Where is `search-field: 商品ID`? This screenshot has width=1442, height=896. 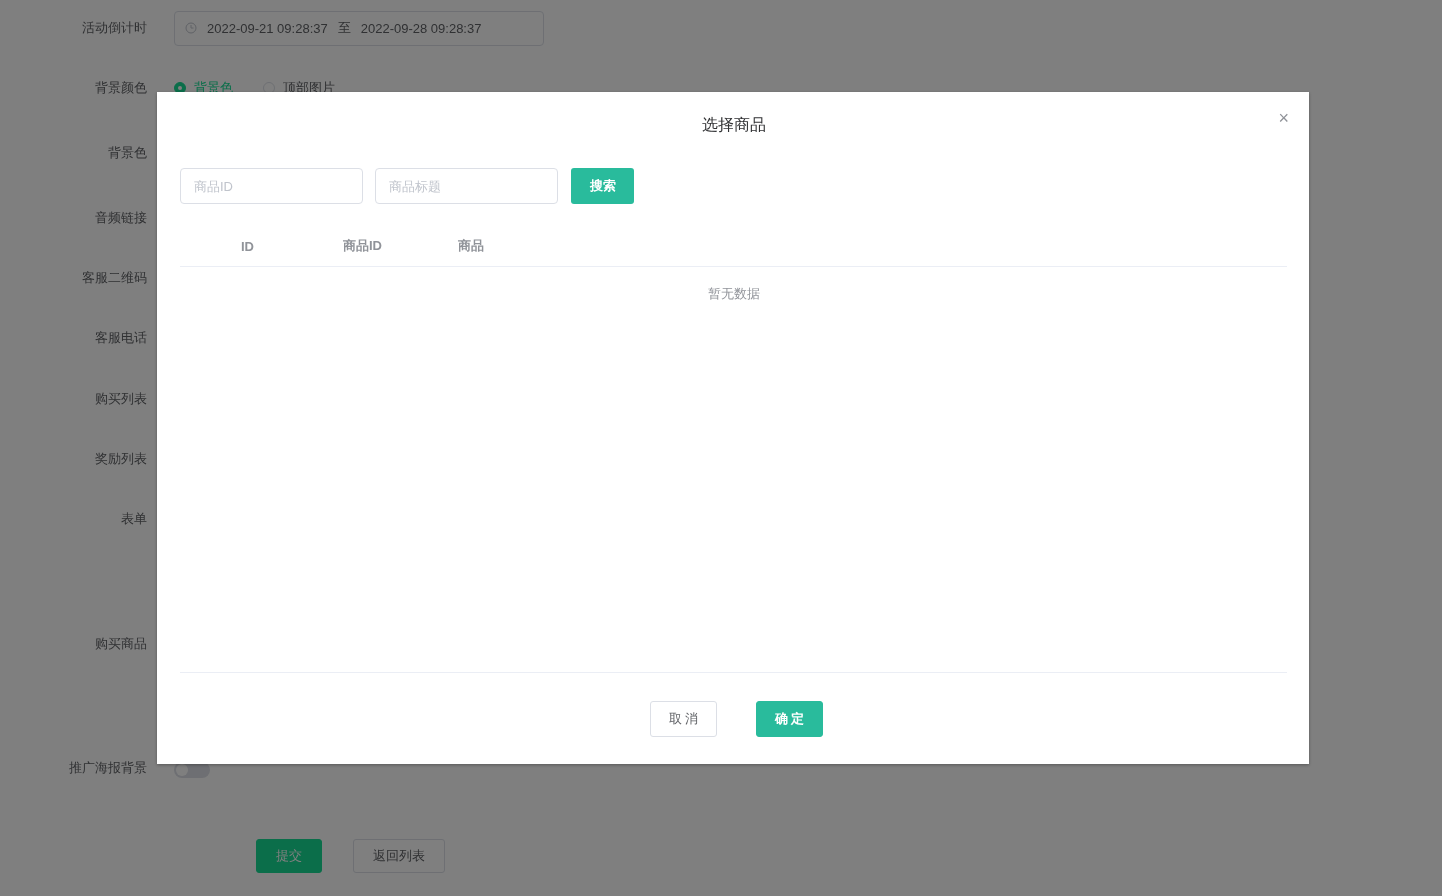
search-field: 商品ID is located at coordinates (271, 186).